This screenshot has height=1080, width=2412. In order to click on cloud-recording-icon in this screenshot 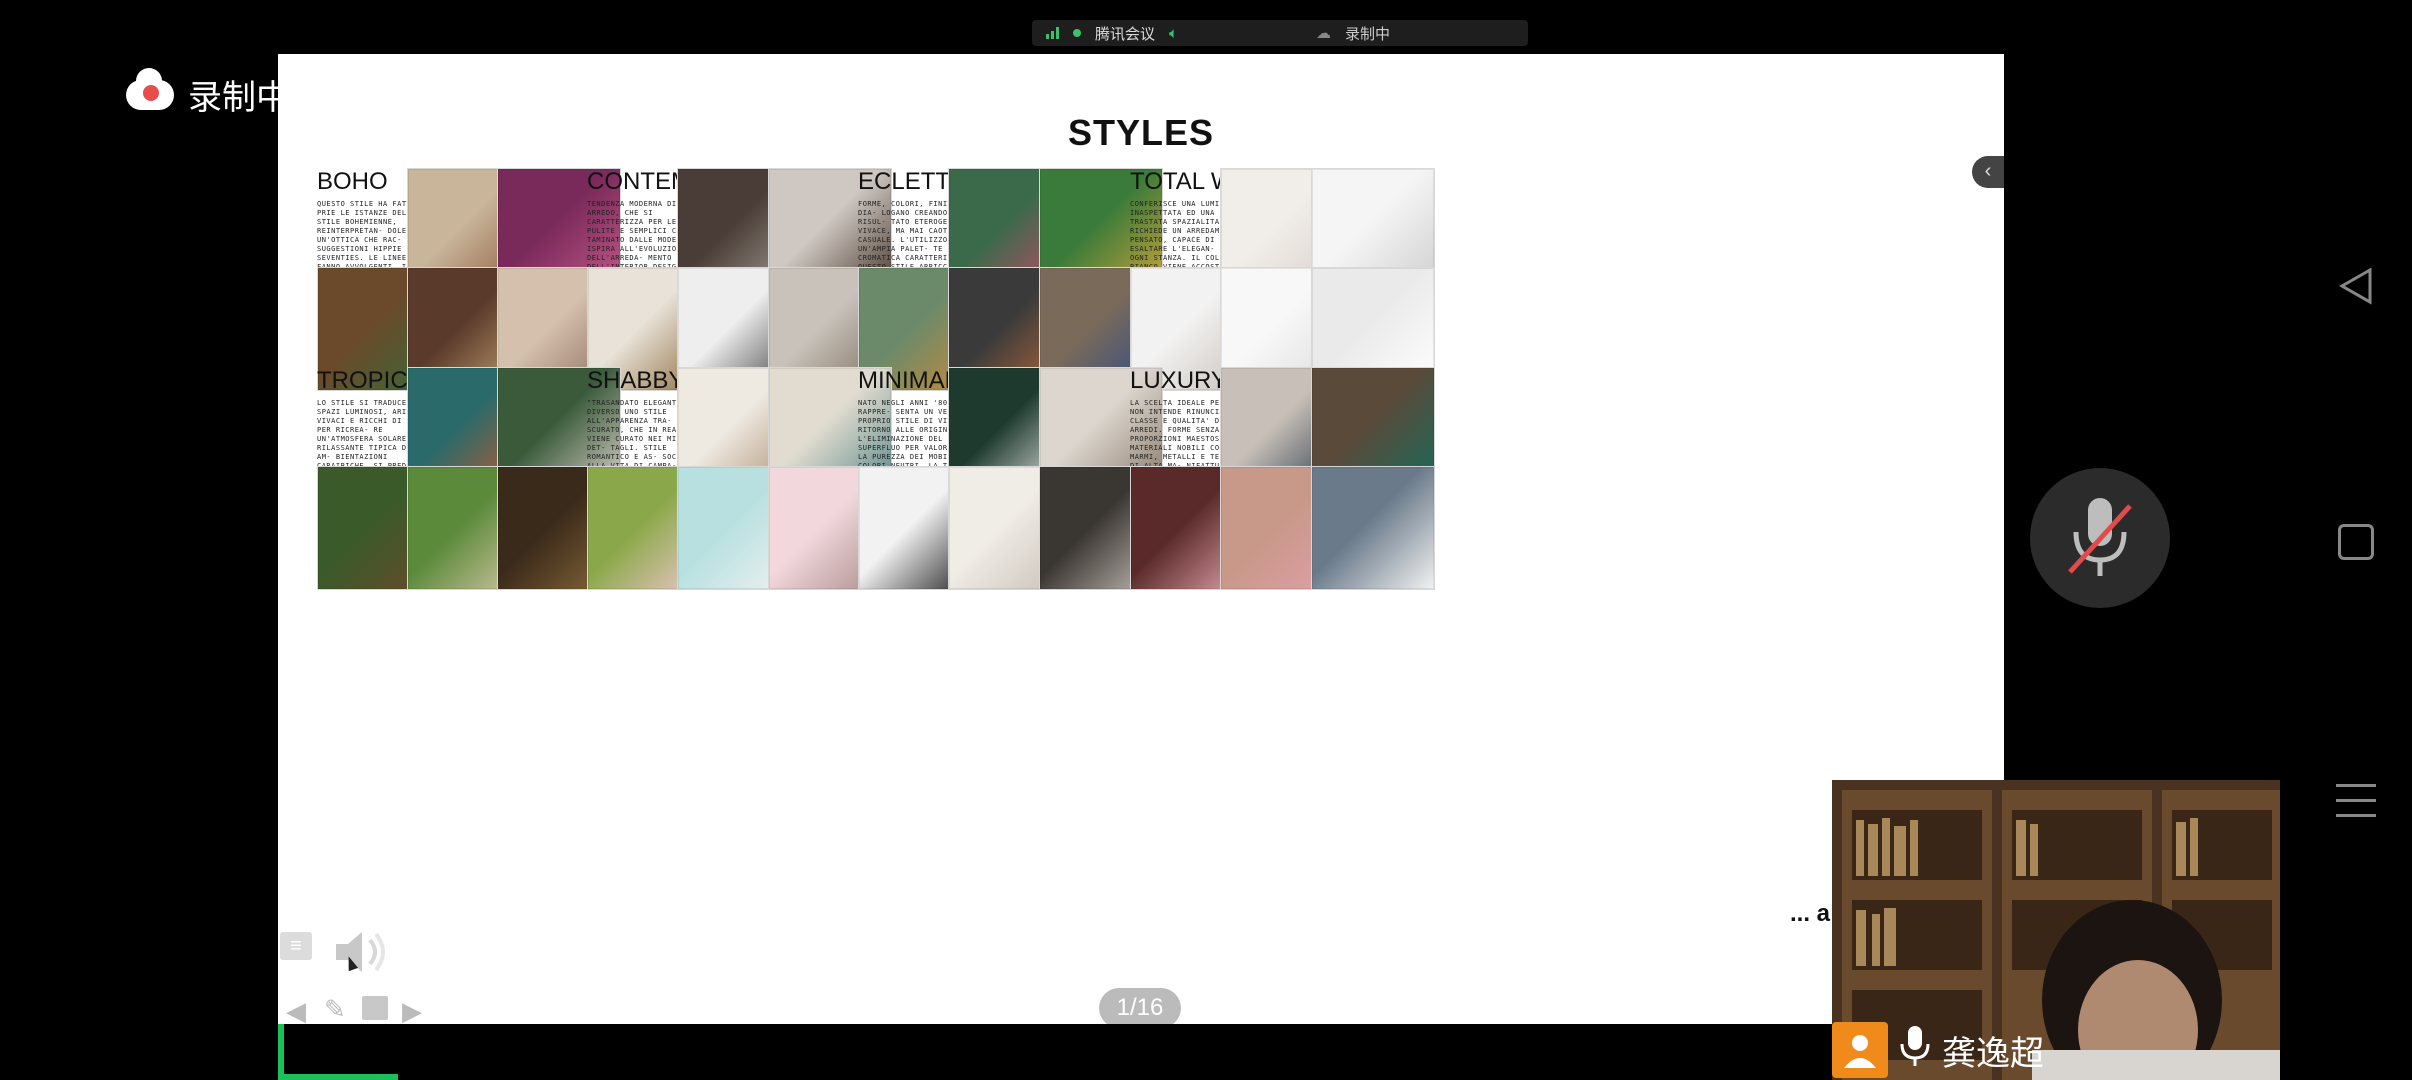, I will do `click(150, 88)`.